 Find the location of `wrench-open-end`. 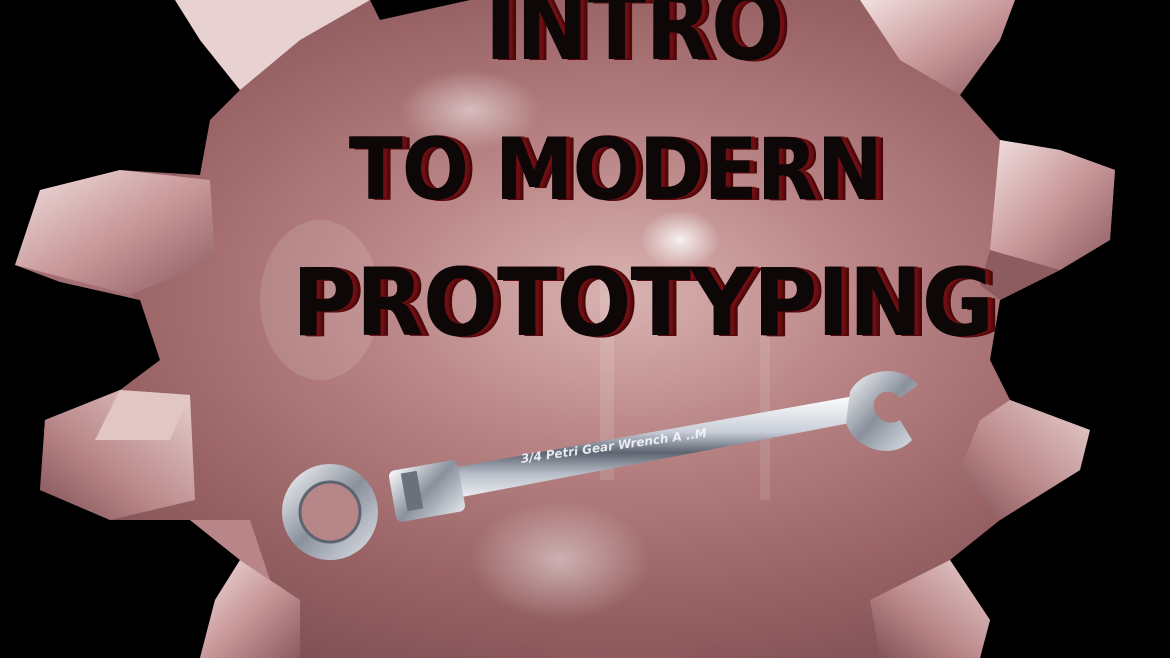

wrench-open-end is located at coordinates (882, 411).